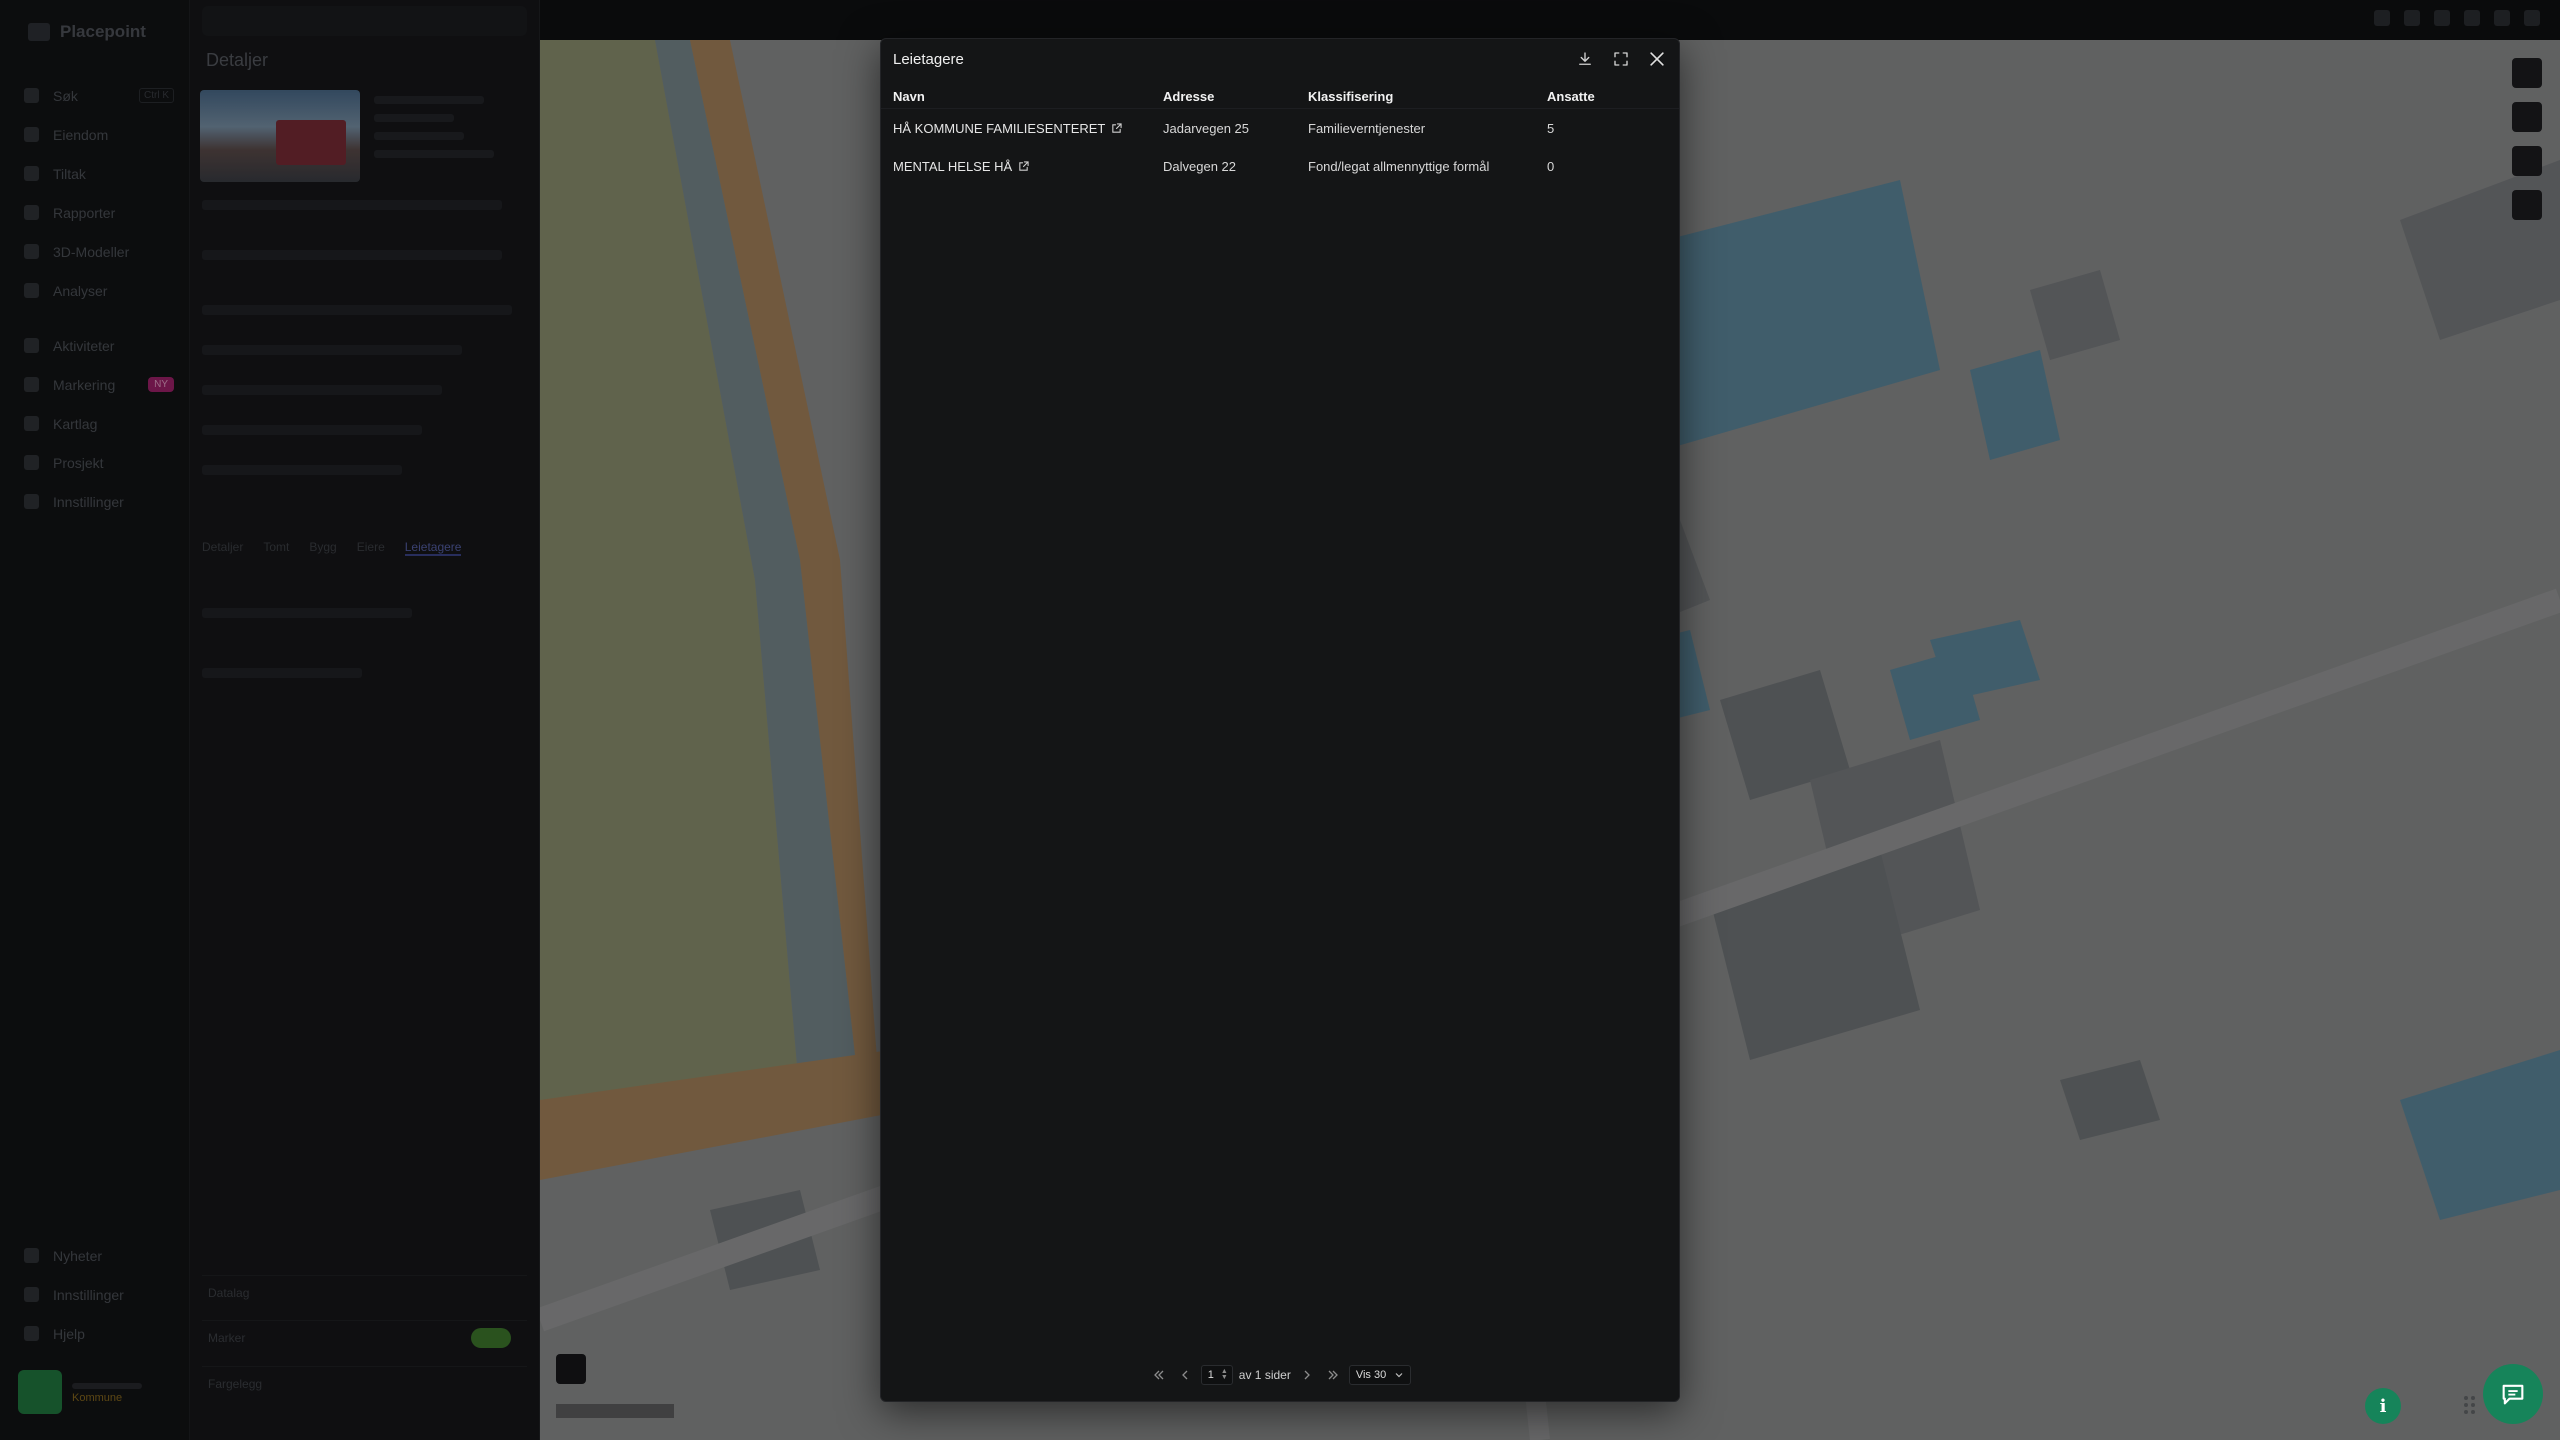 This screenshot has height=1440, width=2560. I want to click on close-button, so click(1657, 59).